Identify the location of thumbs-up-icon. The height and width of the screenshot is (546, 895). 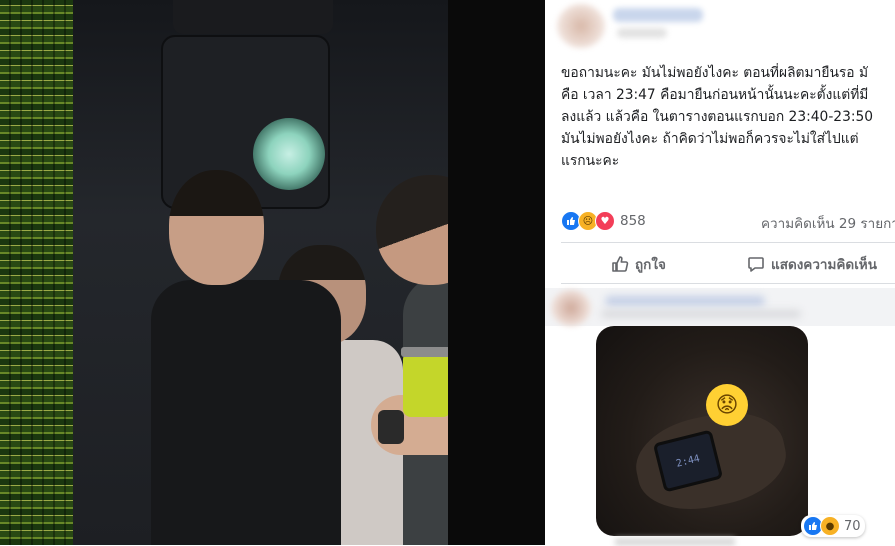
(620, 264).